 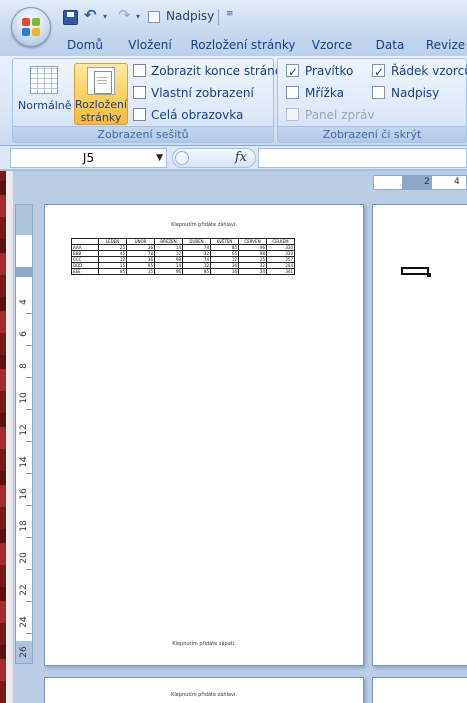 What do you see at coordinates (24, 366) in the screenshot?
I see `vruler-label: 8` at bounding box center [24, 366].